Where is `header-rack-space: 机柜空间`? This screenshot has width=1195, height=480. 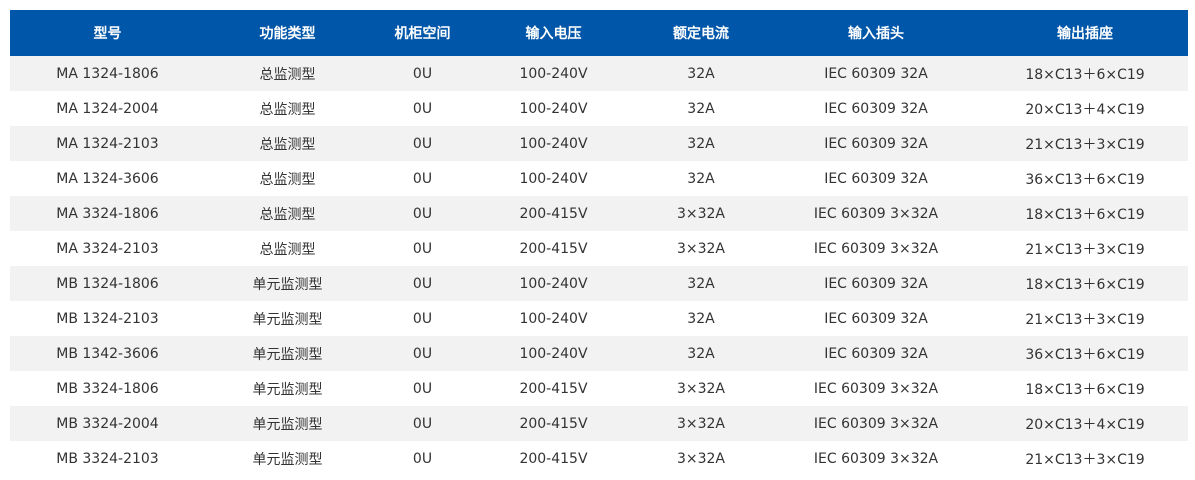
header-rack-space: 机柜空间 is located at coordinates (422, 33).